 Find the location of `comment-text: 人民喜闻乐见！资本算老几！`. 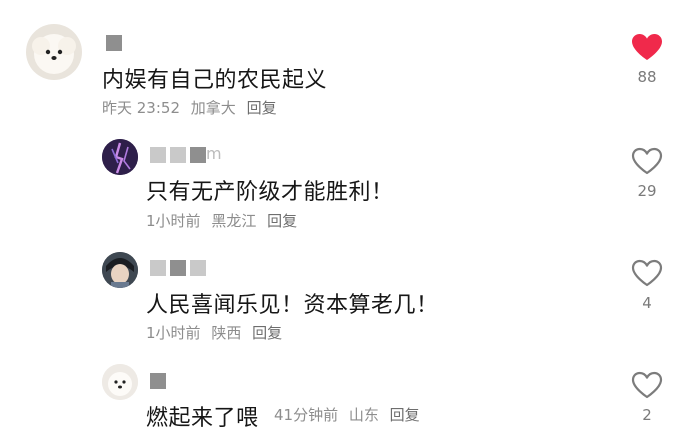

comment-text: 人民喜闻乐见！资本算老几！ is located at coordinates (292, 305).